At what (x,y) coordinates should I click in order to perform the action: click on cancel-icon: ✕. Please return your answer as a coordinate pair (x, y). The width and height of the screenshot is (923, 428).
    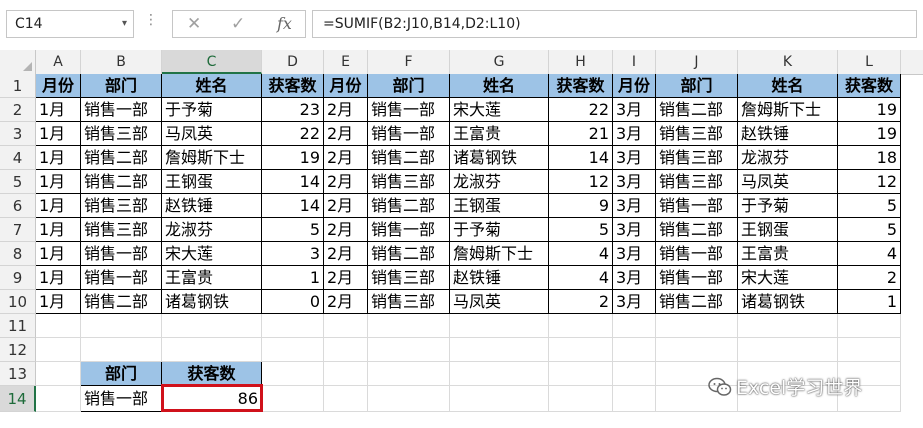
    Looking at the image, I should click on (194, 24).